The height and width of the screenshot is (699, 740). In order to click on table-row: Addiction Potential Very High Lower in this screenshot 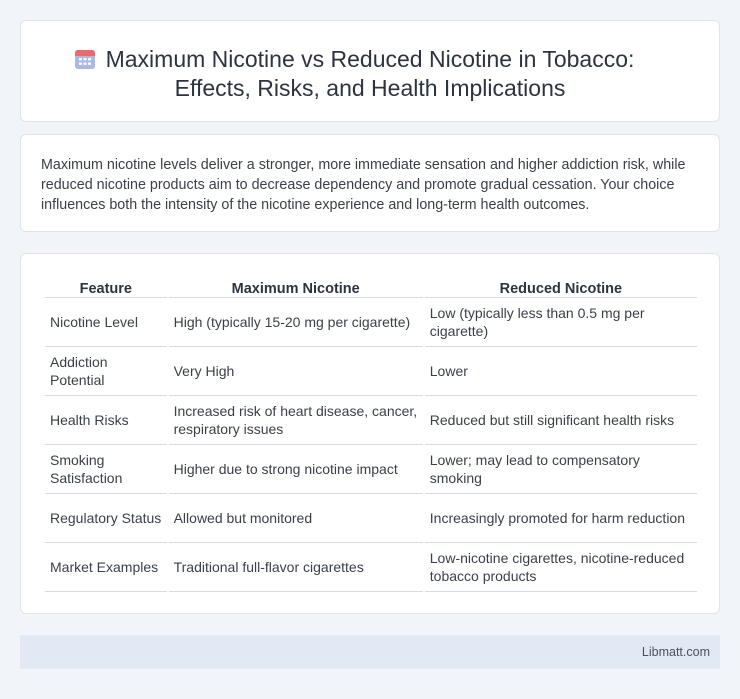, I will do `click(371, 371)`.